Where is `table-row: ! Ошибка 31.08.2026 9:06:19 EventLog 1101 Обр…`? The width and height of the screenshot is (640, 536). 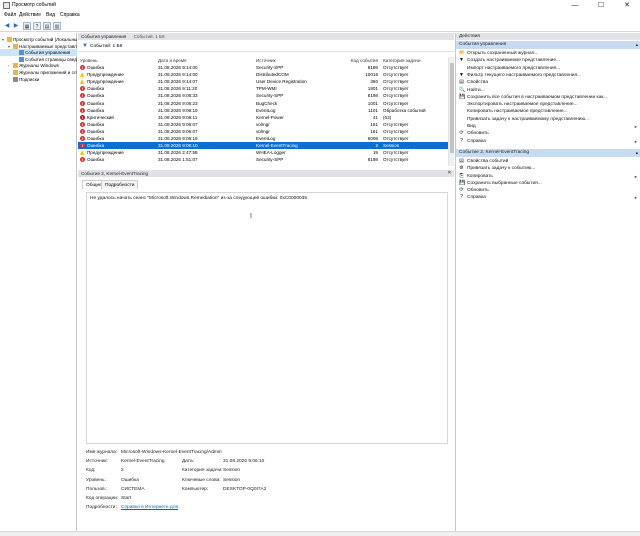
table-row: ! Ошибка 31.08.2026 9:06:19 EventLog 1101 Обр… is located at coordinates (263, 110).